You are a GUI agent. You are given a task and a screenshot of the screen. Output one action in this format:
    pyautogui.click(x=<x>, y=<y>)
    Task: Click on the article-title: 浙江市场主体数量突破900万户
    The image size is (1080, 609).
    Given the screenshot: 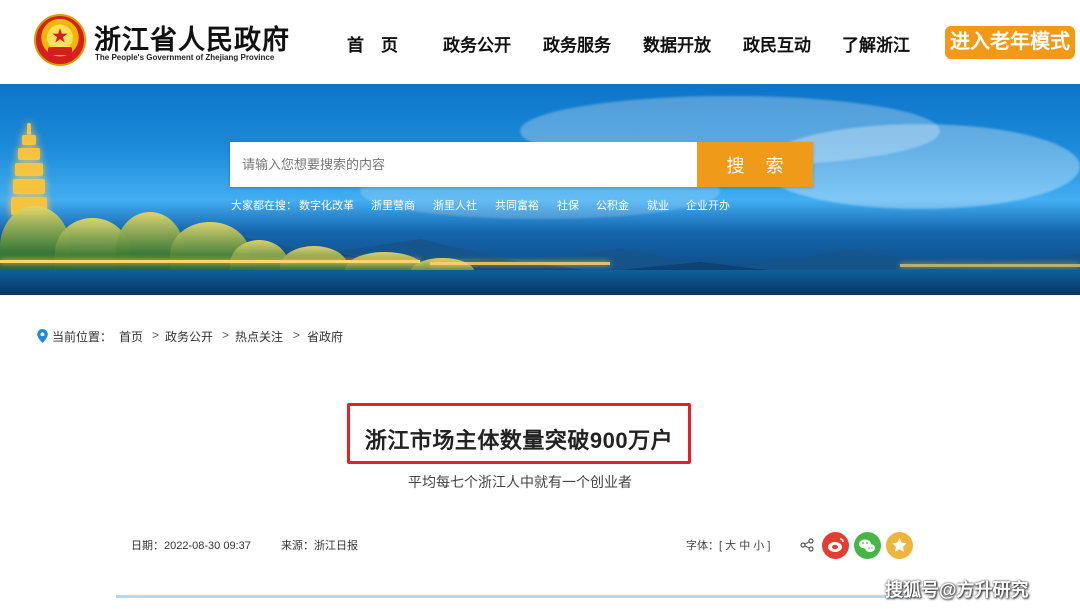 What is the action you would take?
    pyautogui.click(x=519, y=440)
    